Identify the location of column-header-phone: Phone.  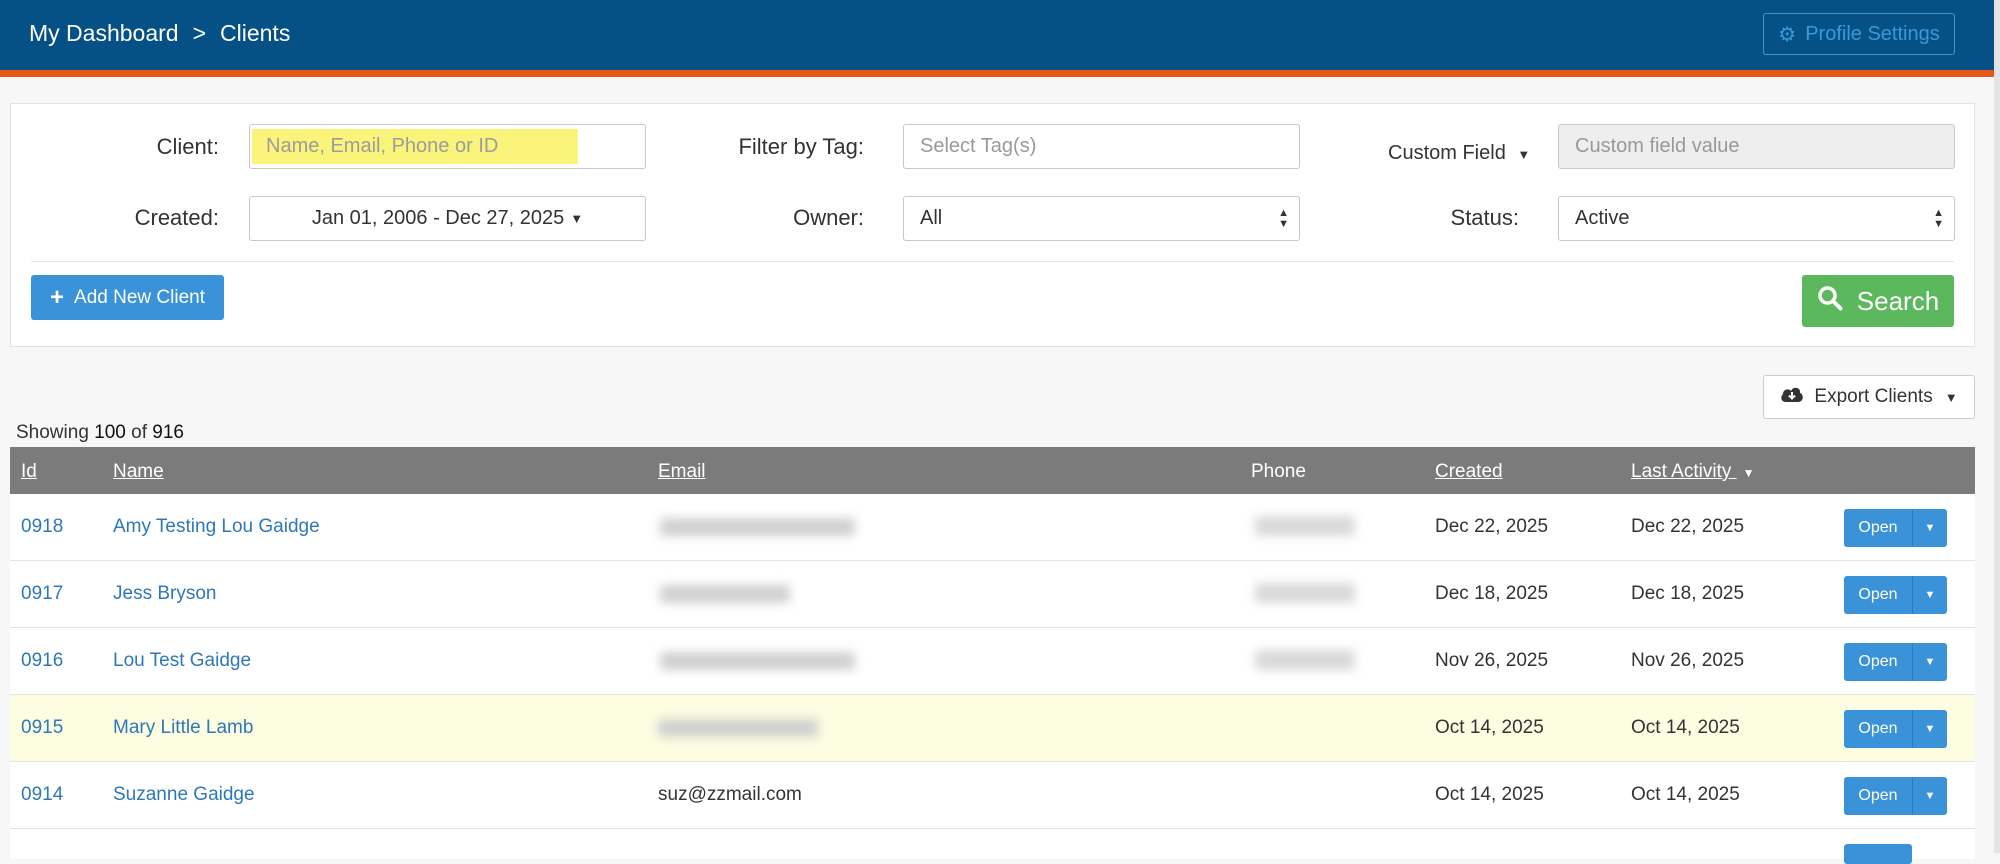
(1278, 471).